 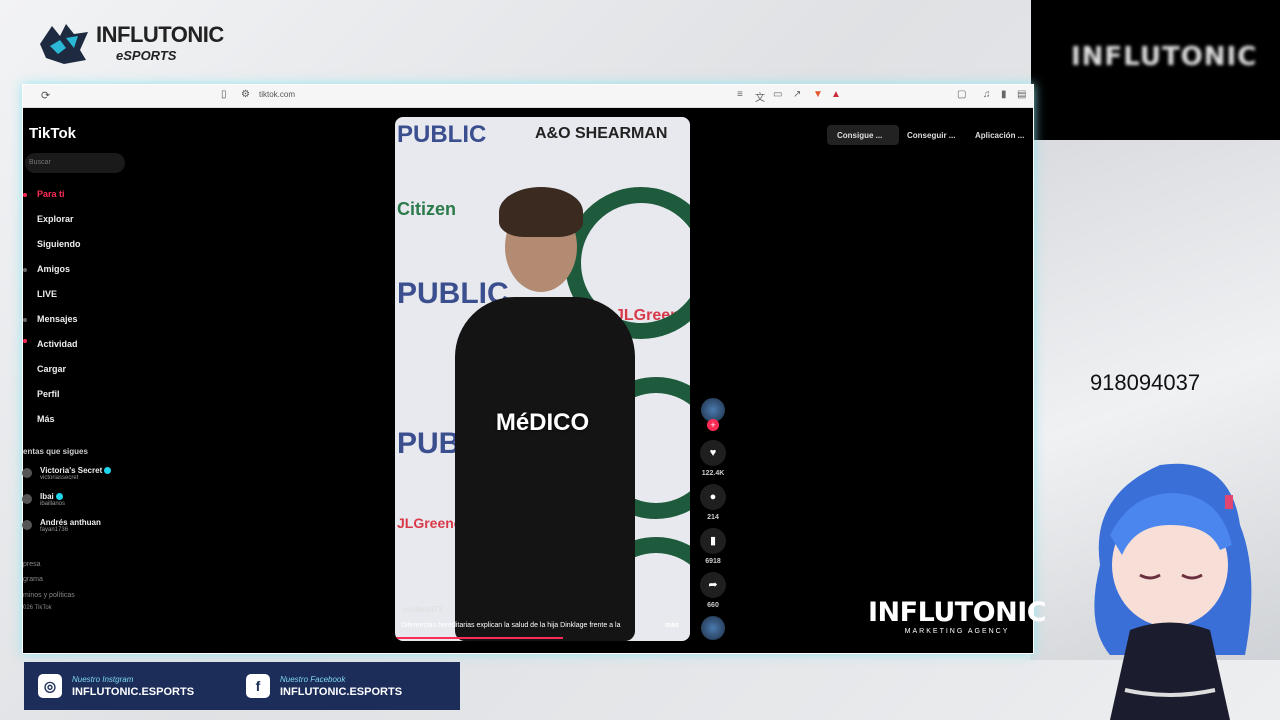 I want to click on account-ibai: Ibai ibaillanos, so click(x=44, y=499).